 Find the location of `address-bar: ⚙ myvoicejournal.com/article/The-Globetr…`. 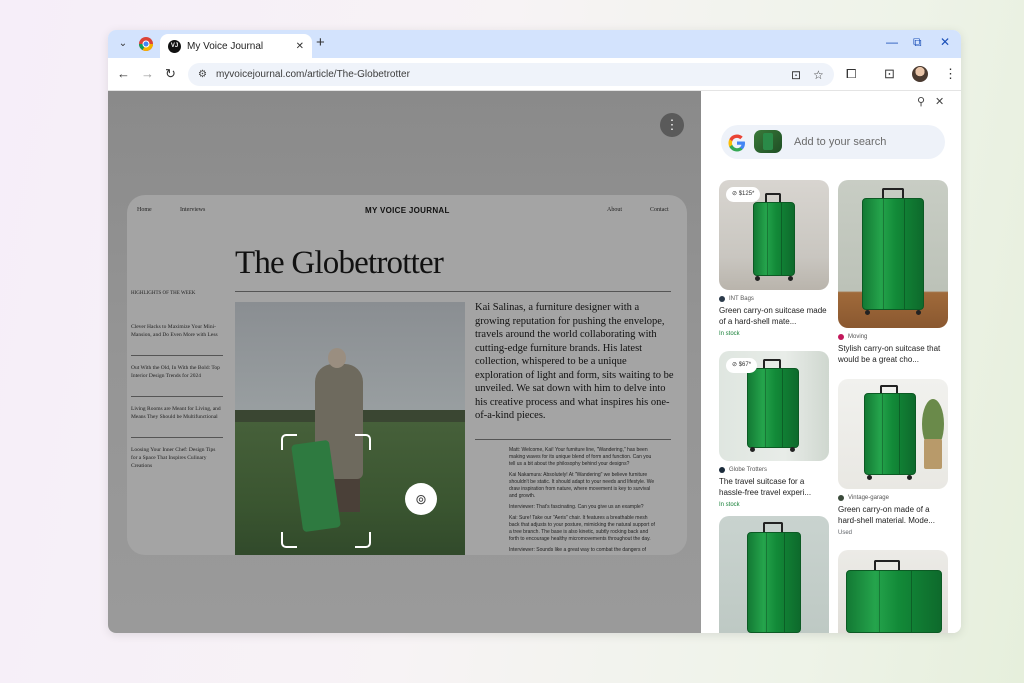

address-bar: ⚙ myvoicejournal.com/article/The-Globetr… is located at coordinates (511, 74).